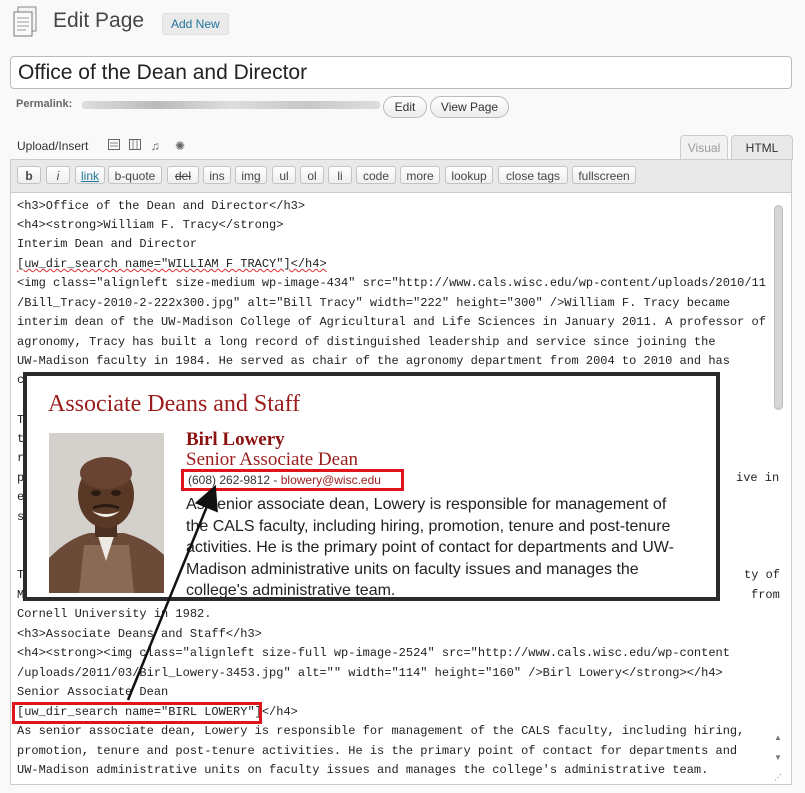  I want to click on qt-bold-button: b, so click(29, 175).